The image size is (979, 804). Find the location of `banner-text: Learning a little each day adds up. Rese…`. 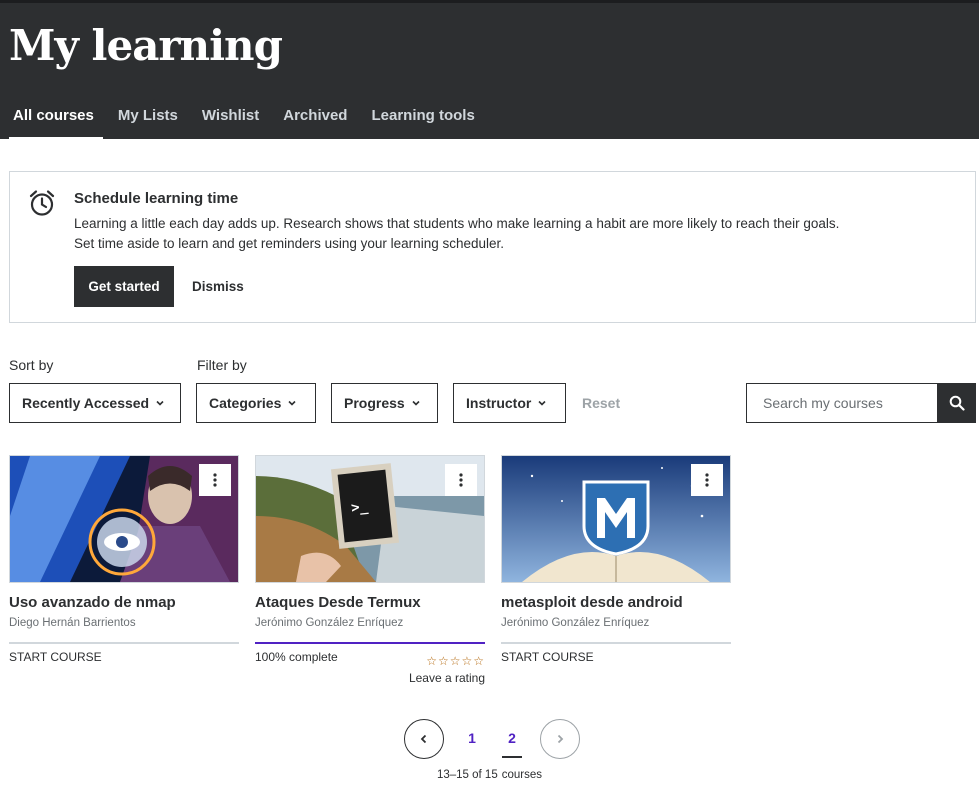

banner-text: Learning a little each day adds up. Rese… is located at coordinates (514, 234).